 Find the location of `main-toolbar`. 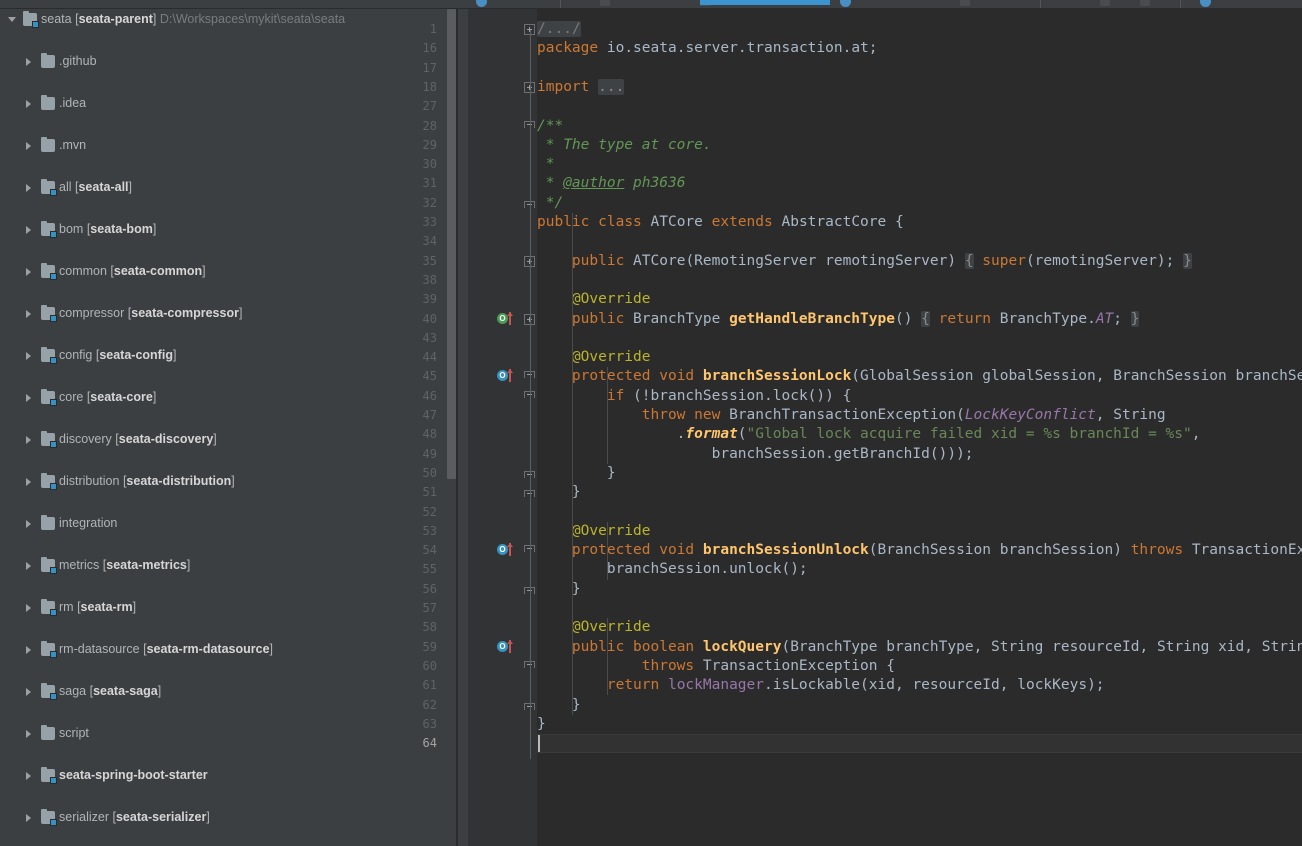

main-toolbar is located at coordinates (651, 4).